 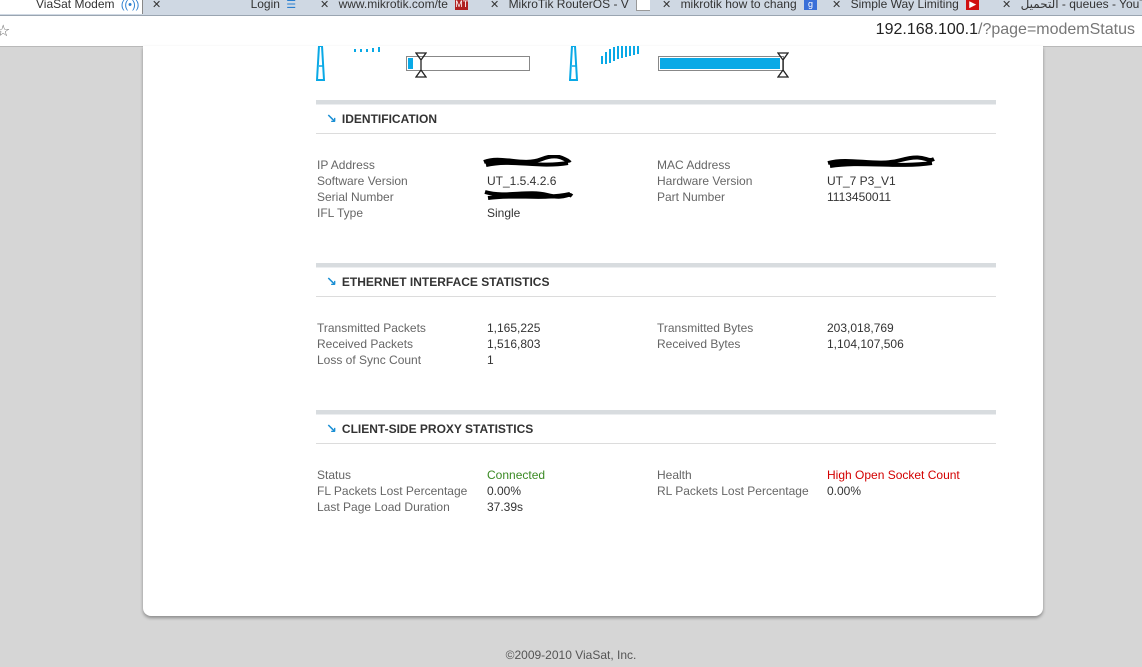 What do you see at coordinates (462, 5) in the screenshot?
I see `mikrotik-favicon-icon: MT` at bounding box center [462, 5].